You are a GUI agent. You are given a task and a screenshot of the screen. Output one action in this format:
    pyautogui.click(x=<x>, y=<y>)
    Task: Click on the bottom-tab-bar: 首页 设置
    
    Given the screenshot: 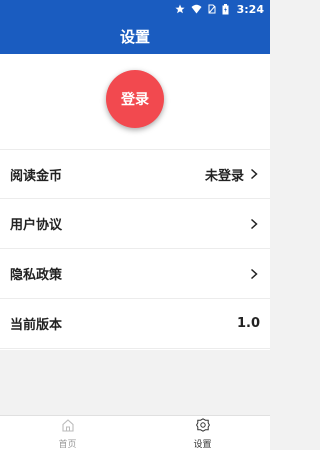 What is the action you would take?
    pyautogui.click(x=135, y=432)
    